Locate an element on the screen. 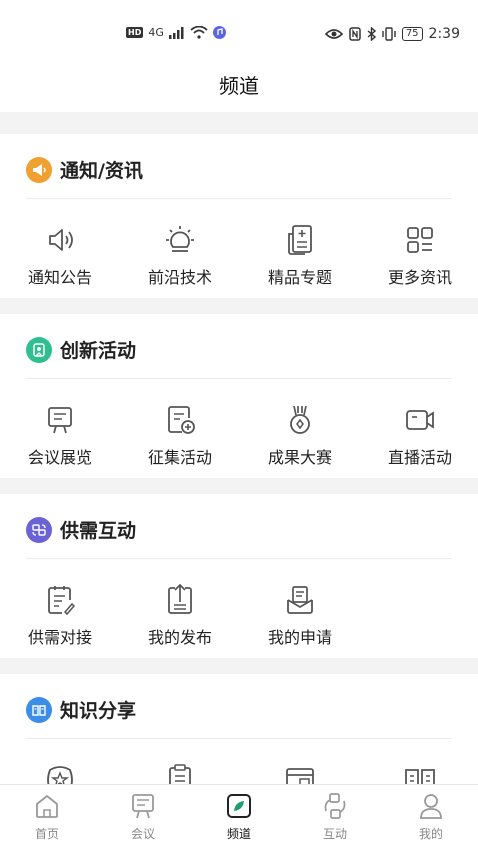 This screenshot has width=478, height=850. battery-indicator: 75 is located at coordinates (412, 34).